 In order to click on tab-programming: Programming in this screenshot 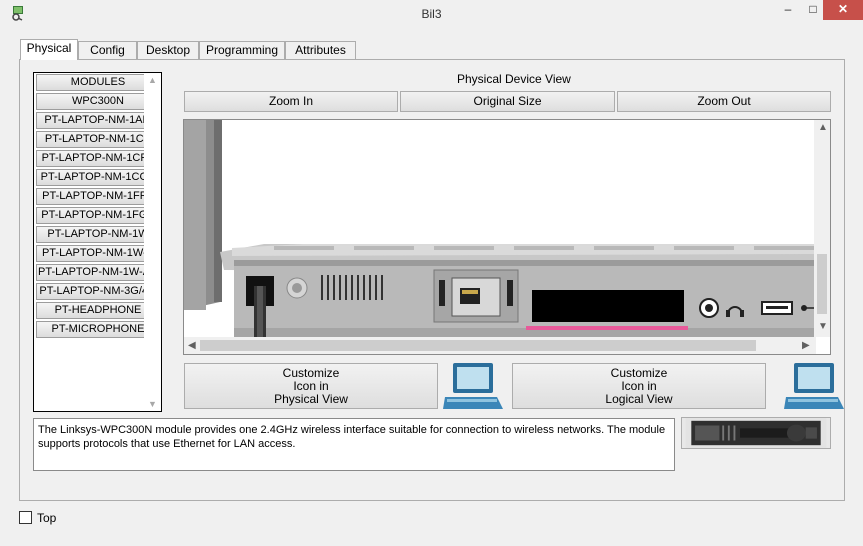, I will do `click(242, 50)`.